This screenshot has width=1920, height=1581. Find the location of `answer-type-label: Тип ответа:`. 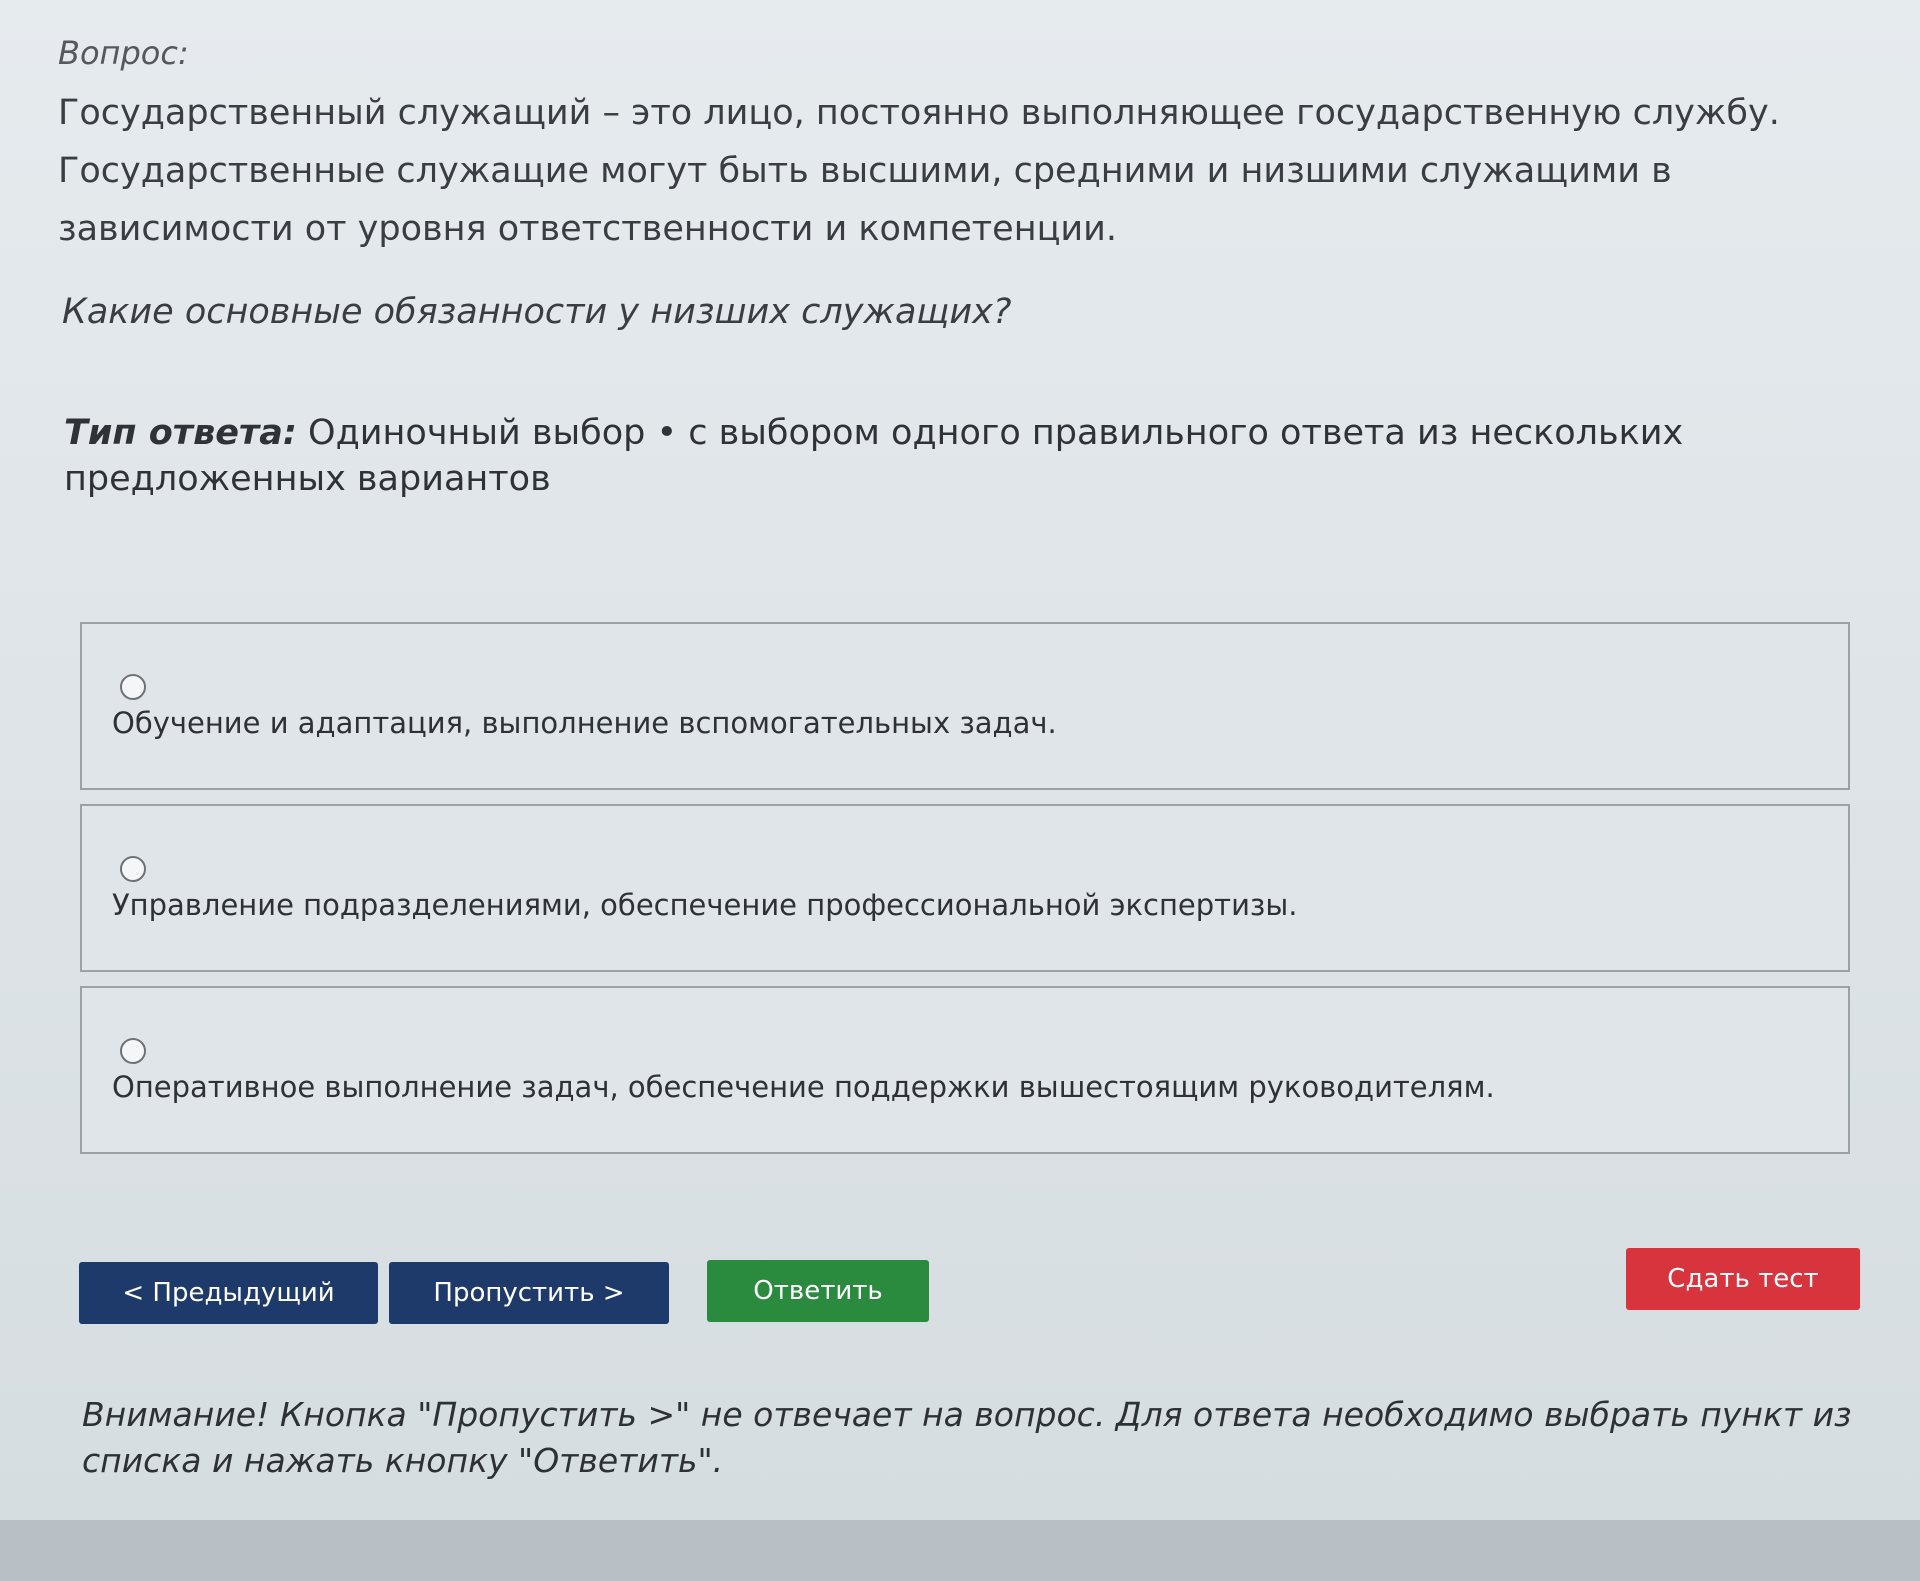

answer-type-label: Тип ответа: is located at coordinates (180, 433).